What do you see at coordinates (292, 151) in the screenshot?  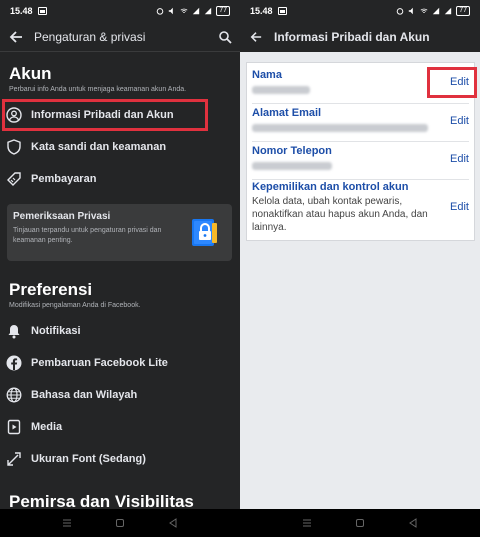 I see `row-label: Nomor Telepon` at bounding box center [292, 151].